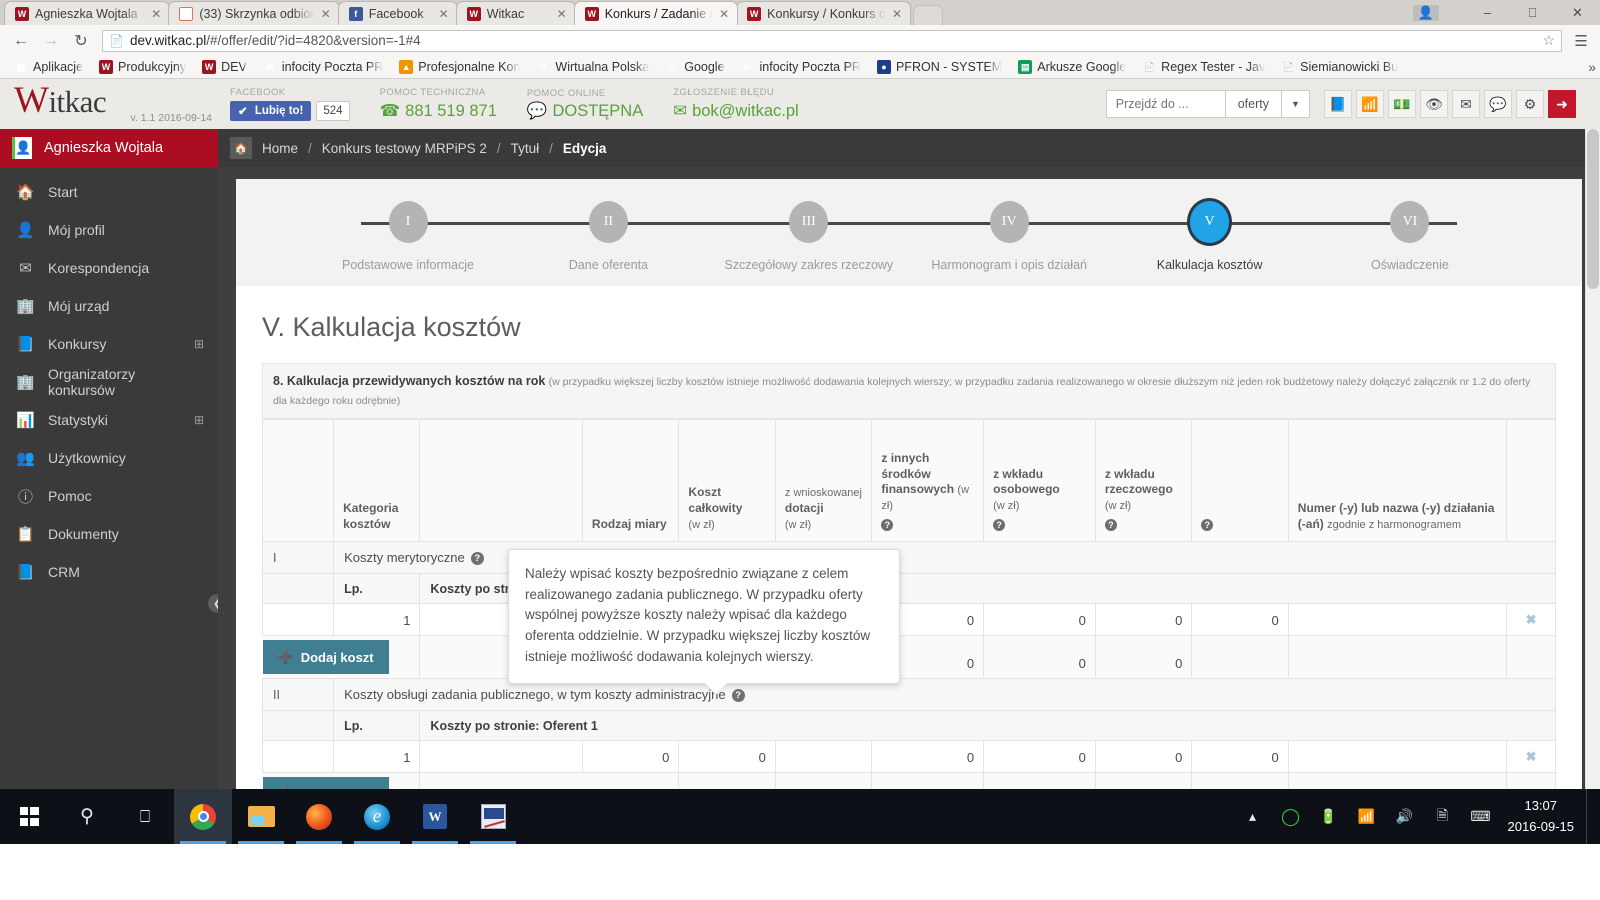 The width and height of the screenshot is (1600, 900). What do you see at coordinates (1498, 104) in the screenshot?
I see `comment-icon: 💬` at bounding box center [1498, 104].